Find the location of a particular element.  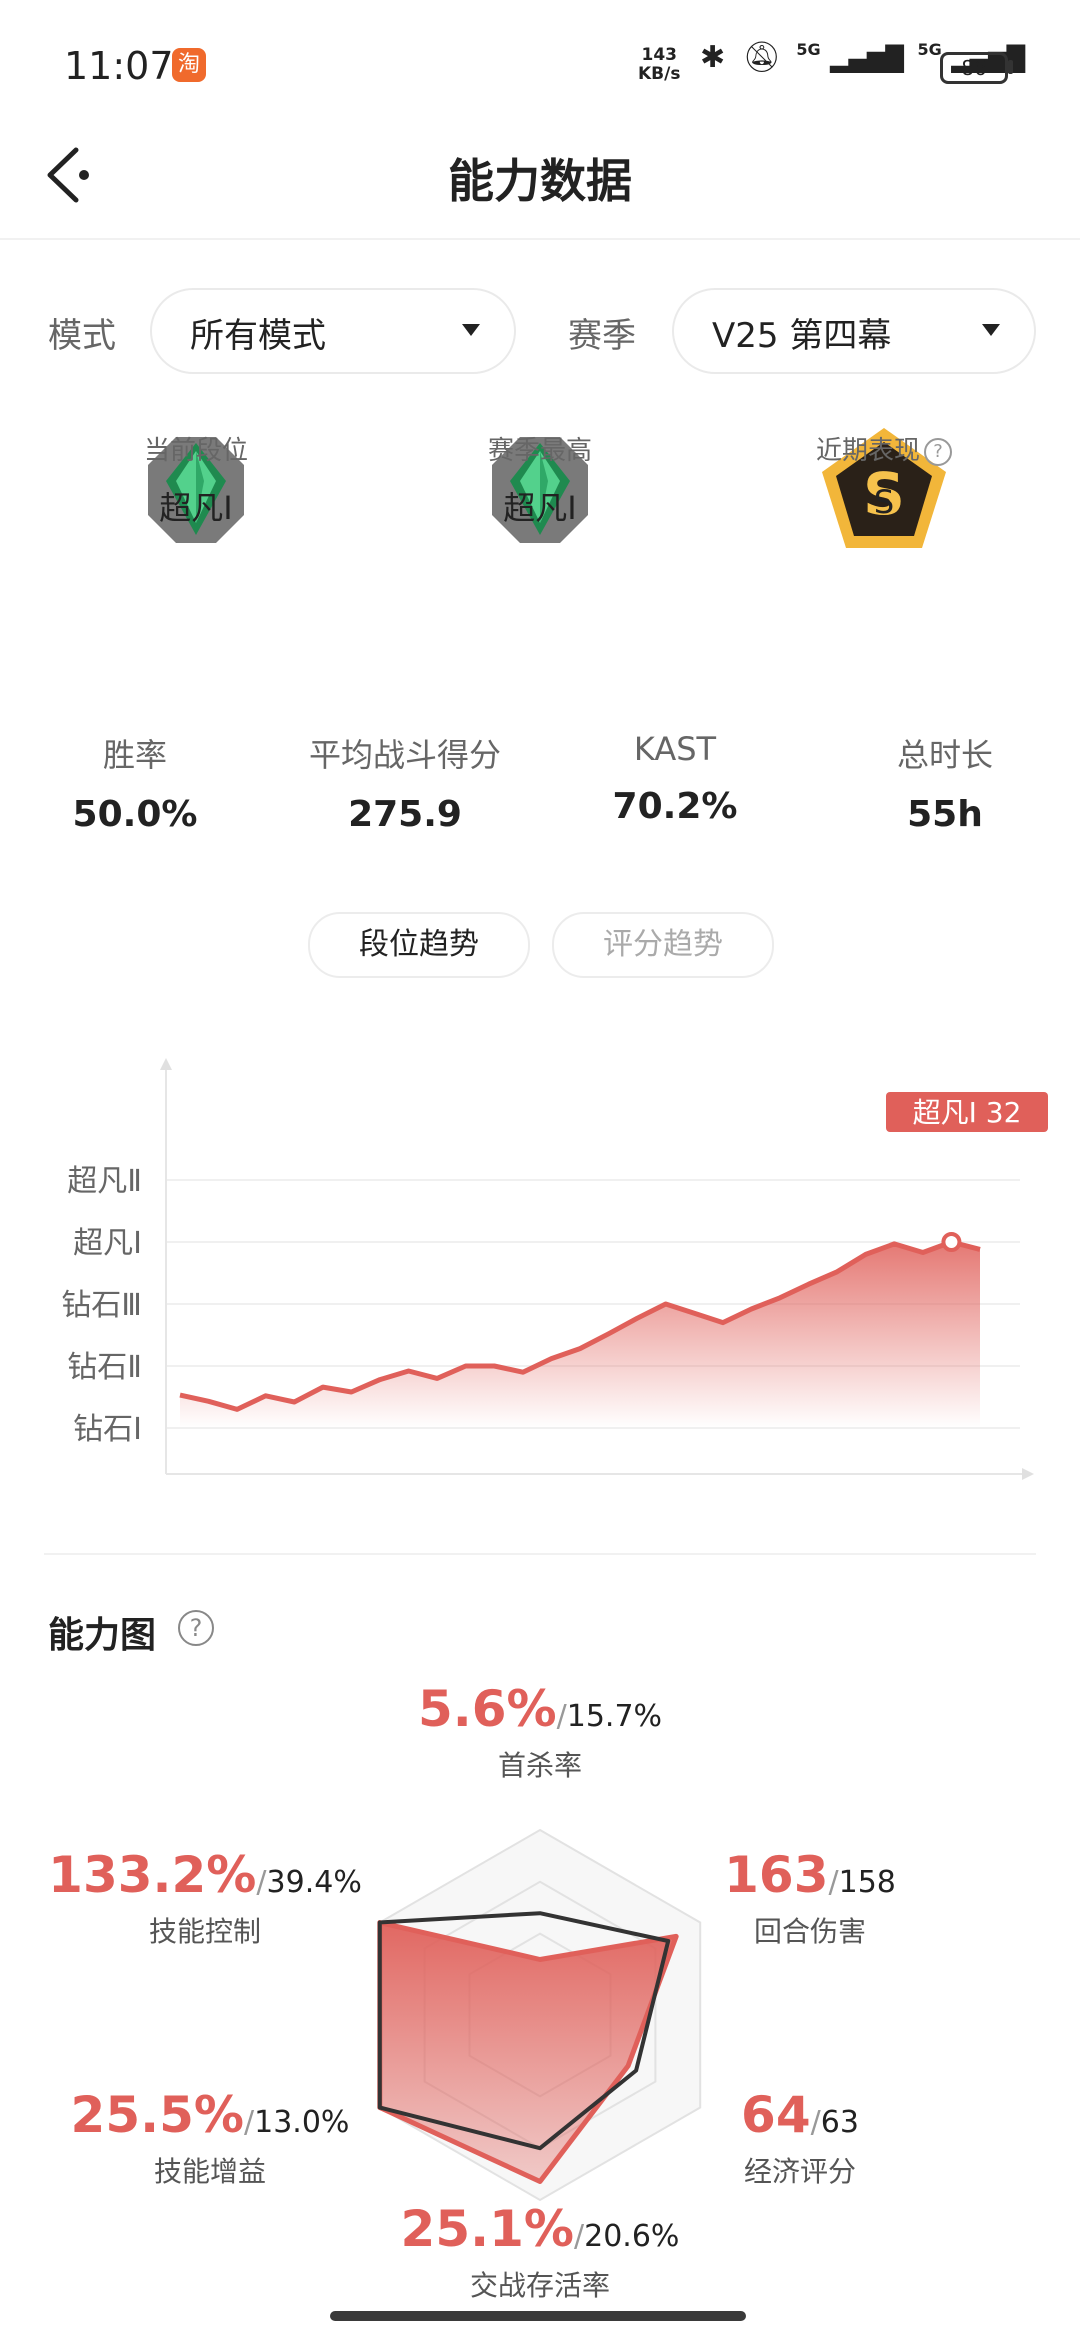

home-indicator is located at coordinates (538, 2316).